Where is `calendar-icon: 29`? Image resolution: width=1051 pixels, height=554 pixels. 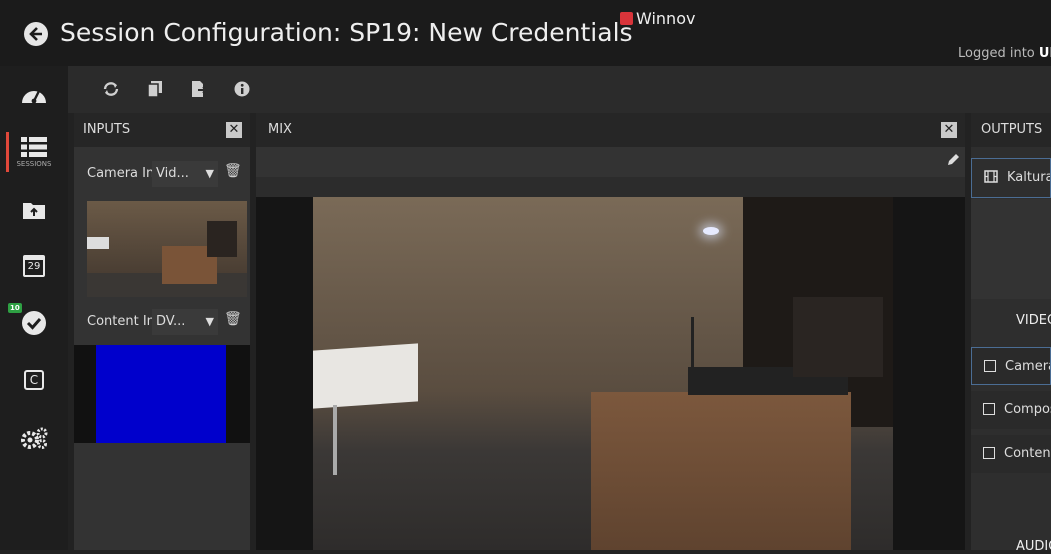 calendar-icon: 29 is located at coordinates (34, 266).